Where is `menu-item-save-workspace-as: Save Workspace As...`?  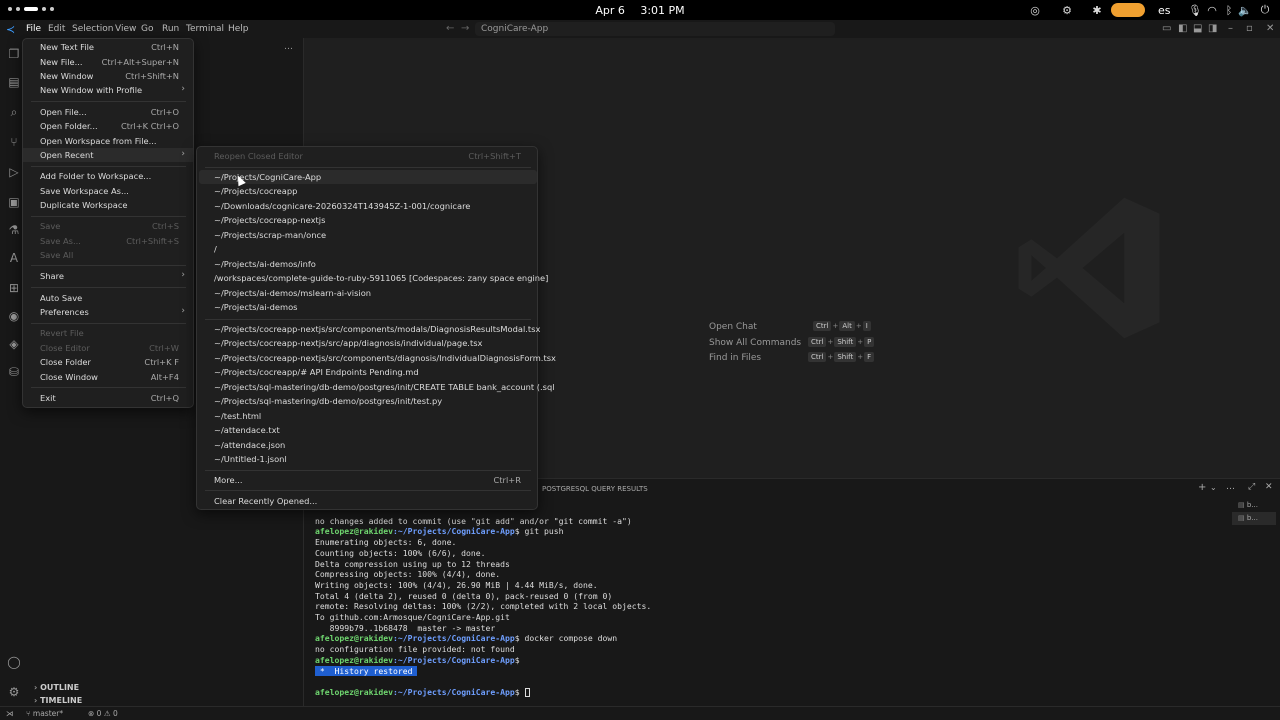 menu-item-save-workspace-as: Save Workspace As... is located at coordinates (108, 191).